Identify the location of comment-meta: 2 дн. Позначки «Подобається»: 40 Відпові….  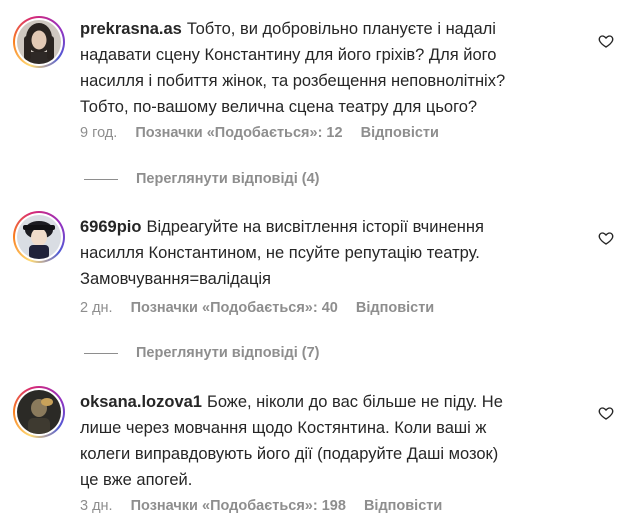
(264, 308).